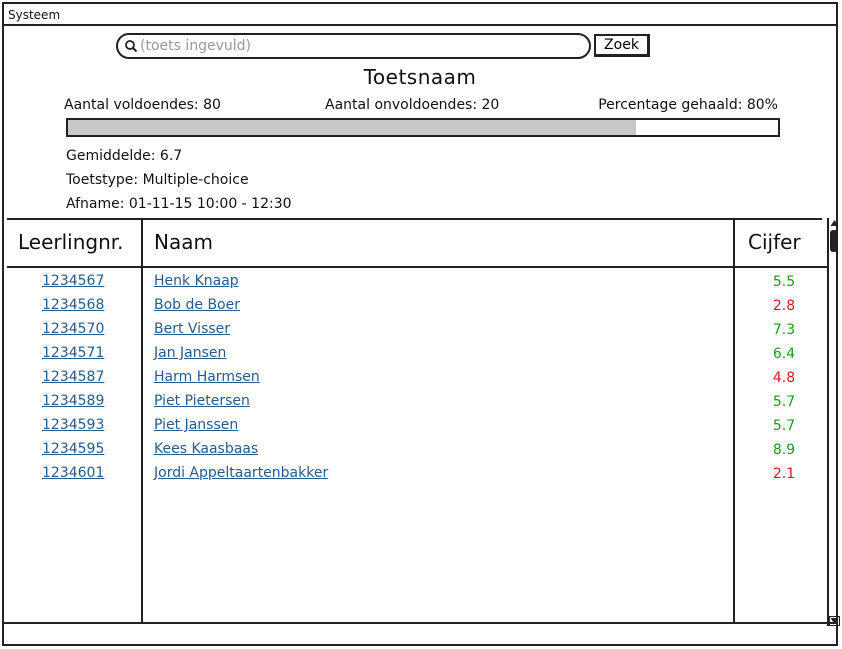 This screenshot has height=649, width=842. What do you see at coordinates (157, 180) in the screenshot?
I see `test-type: Toetstype: Multiple-choice` at bounding box center [157, 180].